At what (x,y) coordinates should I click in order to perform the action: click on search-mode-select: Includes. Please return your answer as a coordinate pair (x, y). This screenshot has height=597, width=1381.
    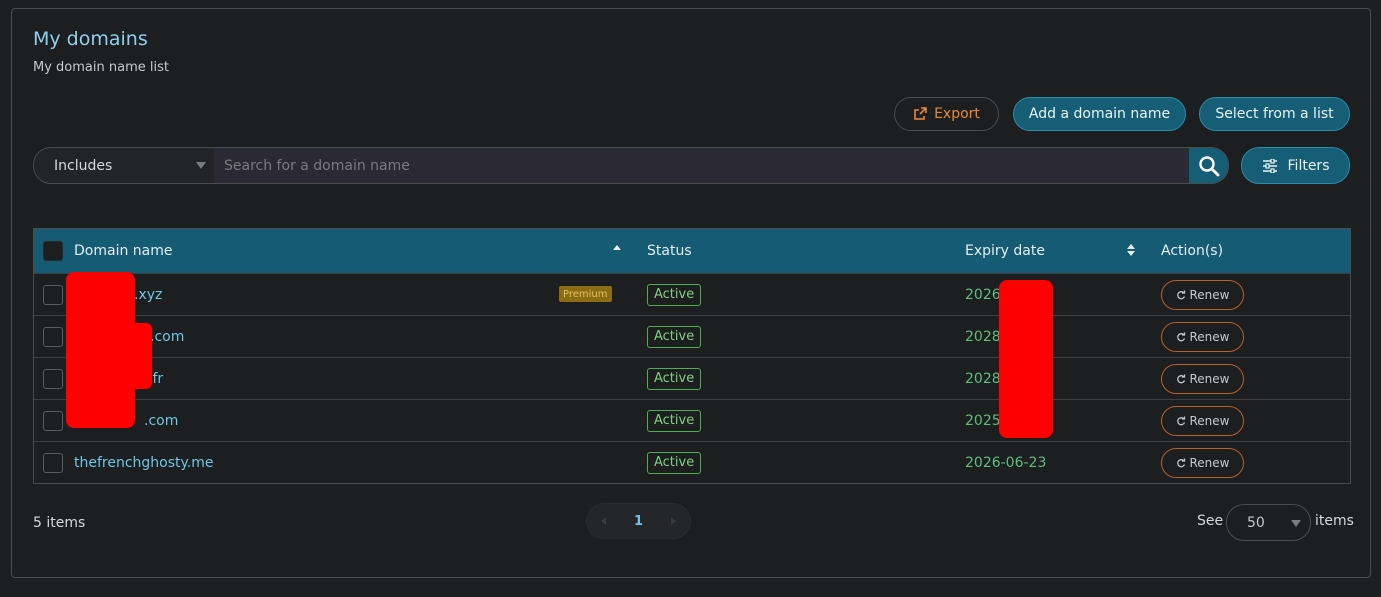
    Looking at the image, I should click on (124, 165).